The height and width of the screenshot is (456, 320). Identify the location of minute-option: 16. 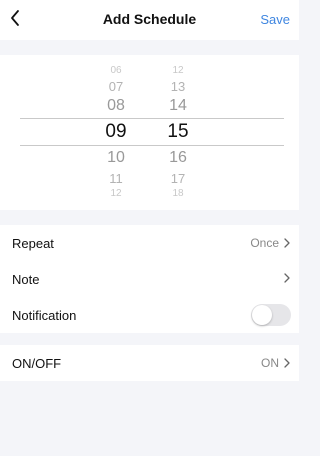
(178, 158).